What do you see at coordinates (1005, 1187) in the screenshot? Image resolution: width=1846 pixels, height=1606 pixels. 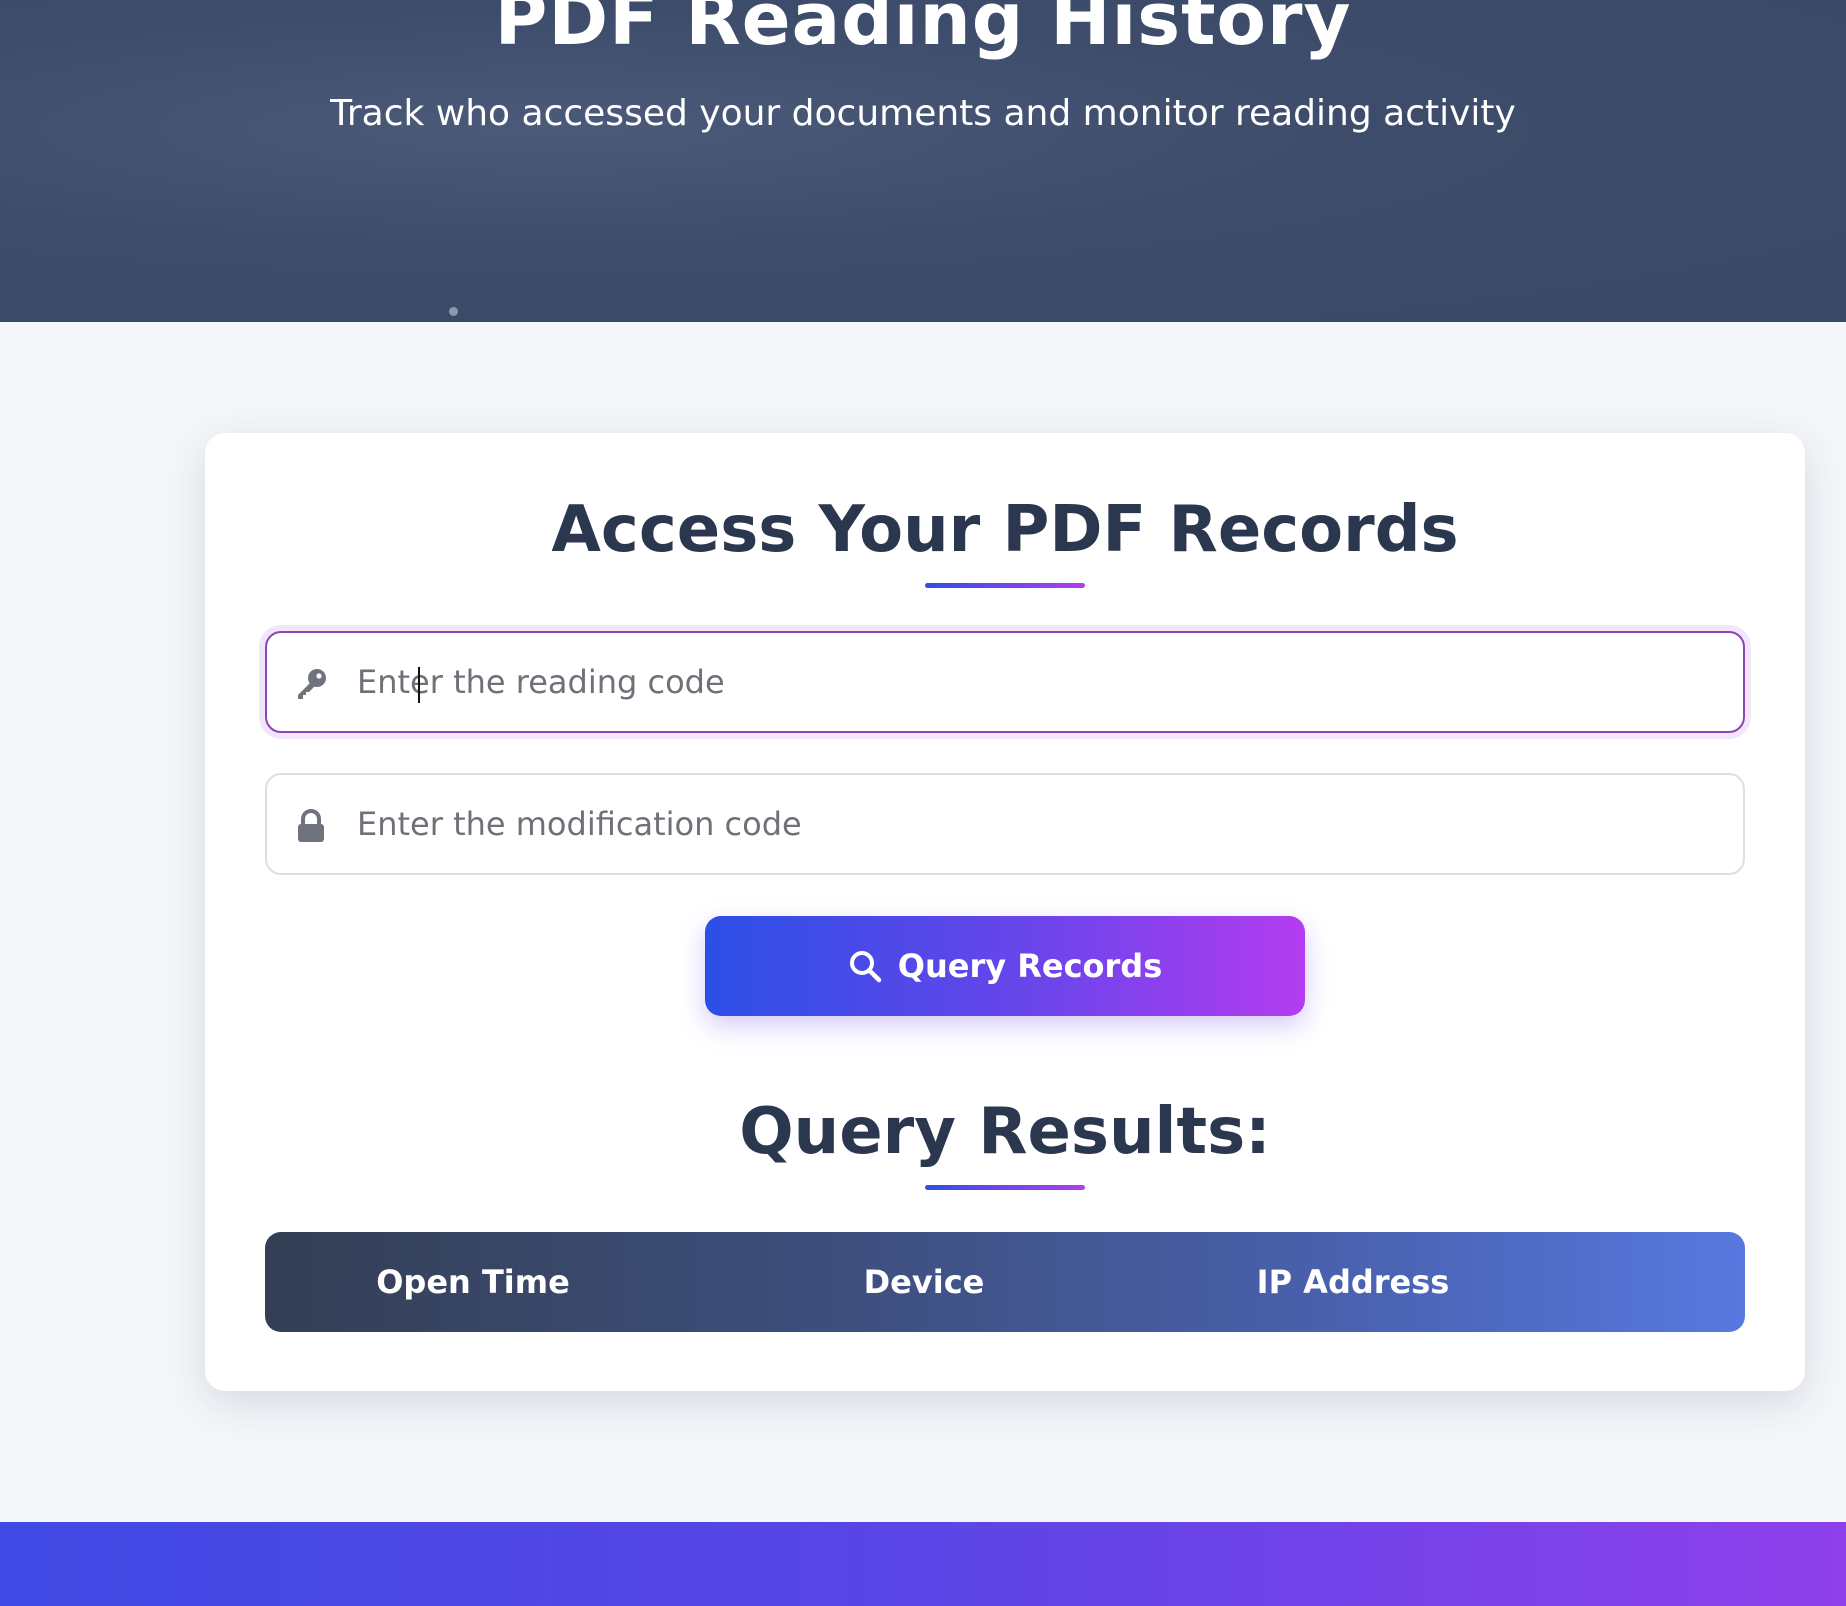 I see `results-underline` at bounding box center [1005, 1187].